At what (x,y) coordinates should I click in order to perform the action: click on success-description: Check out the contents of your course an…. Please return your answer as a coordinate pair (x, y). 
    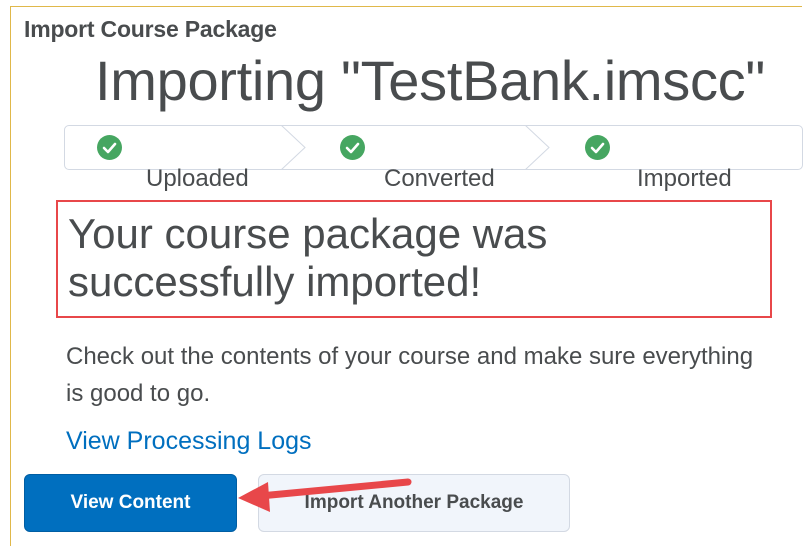
    Looking at the image, I should click on (410, 375).